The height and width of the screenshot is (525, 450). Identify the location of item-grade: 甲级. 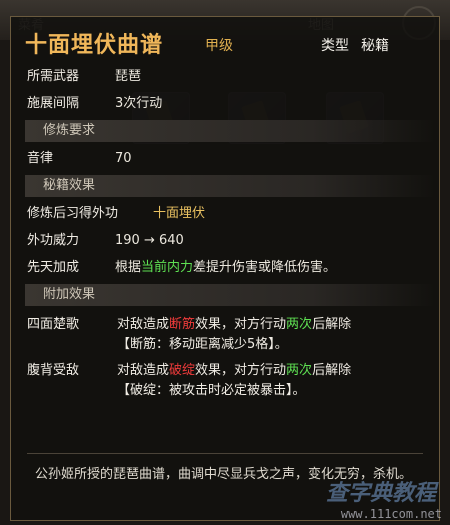
(219, 46).